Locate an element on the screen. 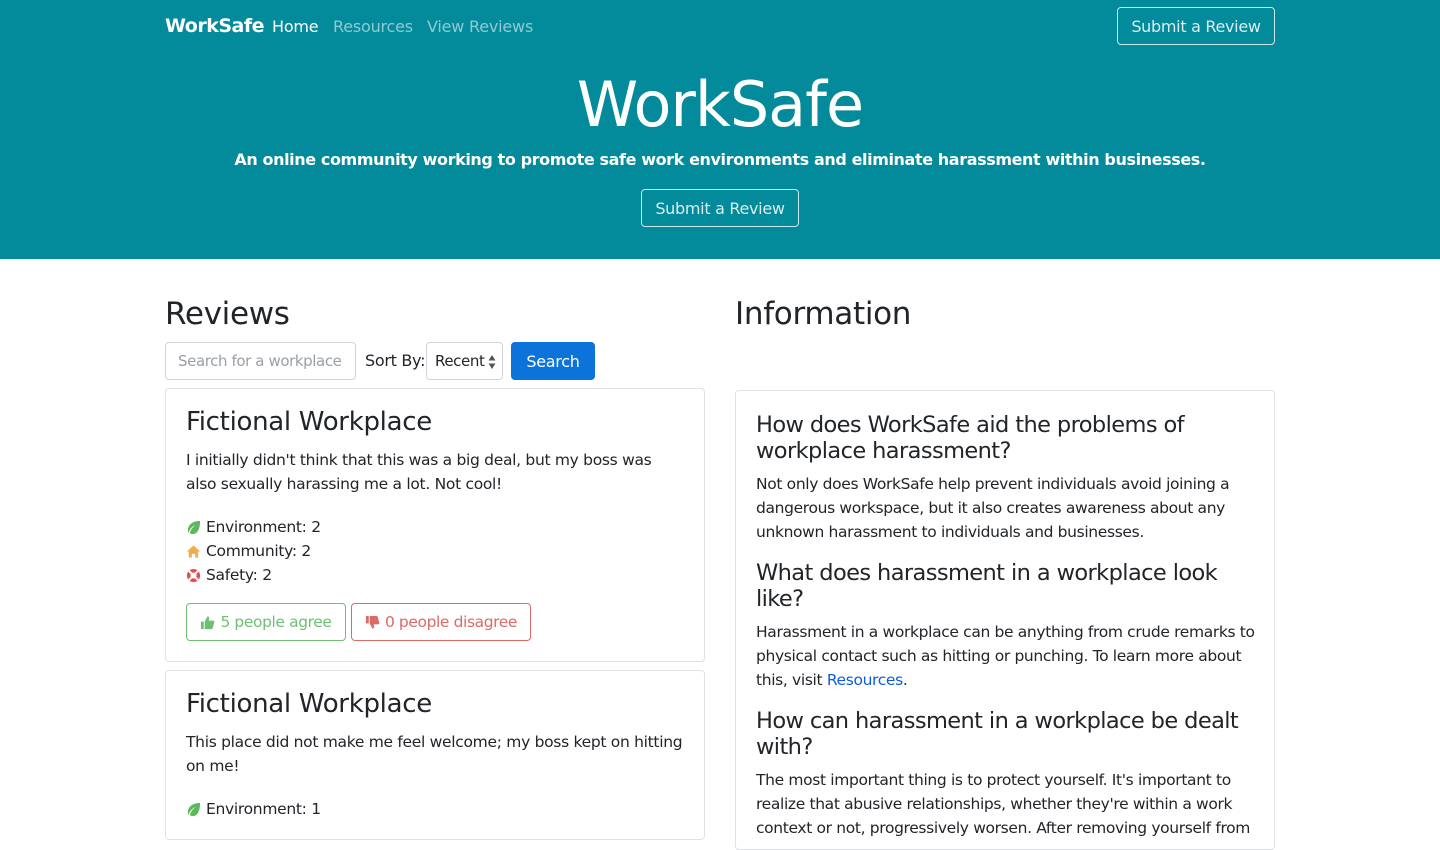 This screenshot has height=850, width=1440. rating-environment: Environment: 2 is located at coordinates (253, 527).